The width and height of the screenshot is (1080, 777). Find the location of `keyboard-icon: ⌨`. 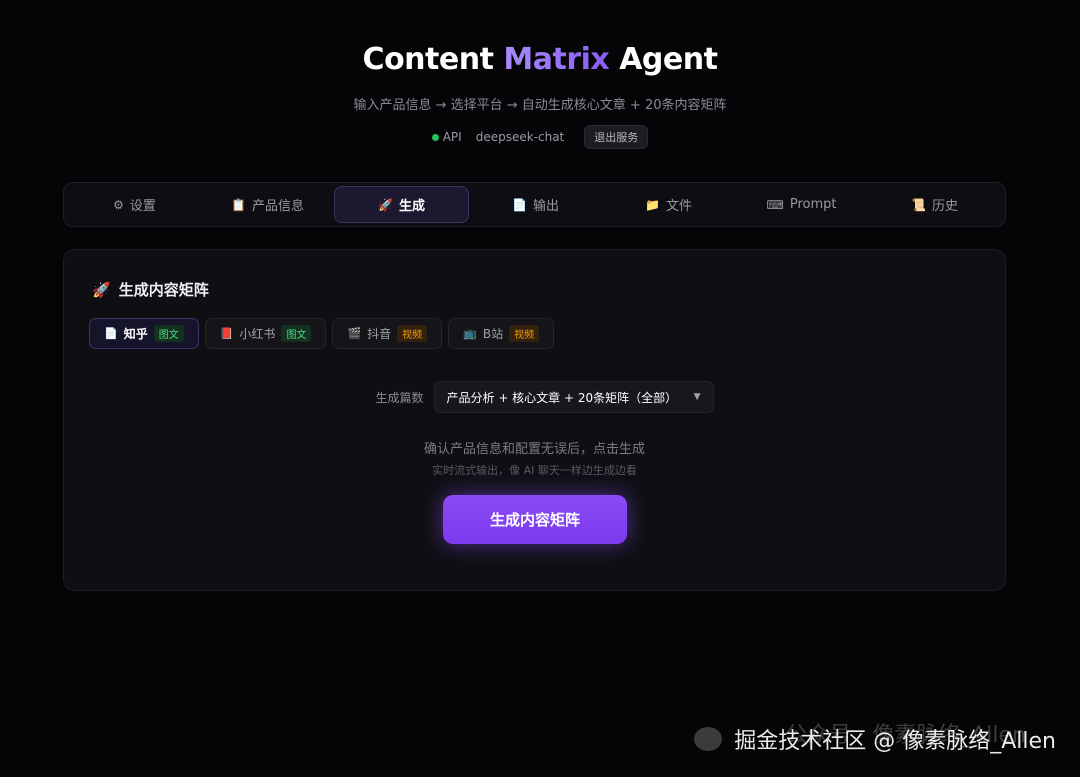

keyboard-icon: ⌨ is located at coordinates (775, 204).